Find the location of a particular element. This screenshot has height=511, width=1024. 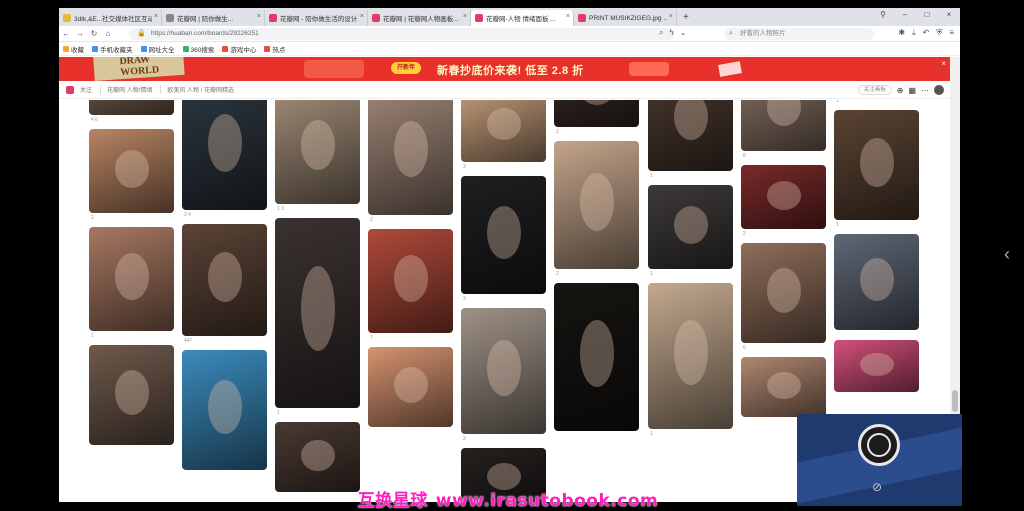

browser-tab: 3dtk,&E...社交媒体社区互动 × is located at coordinates (110, 18).